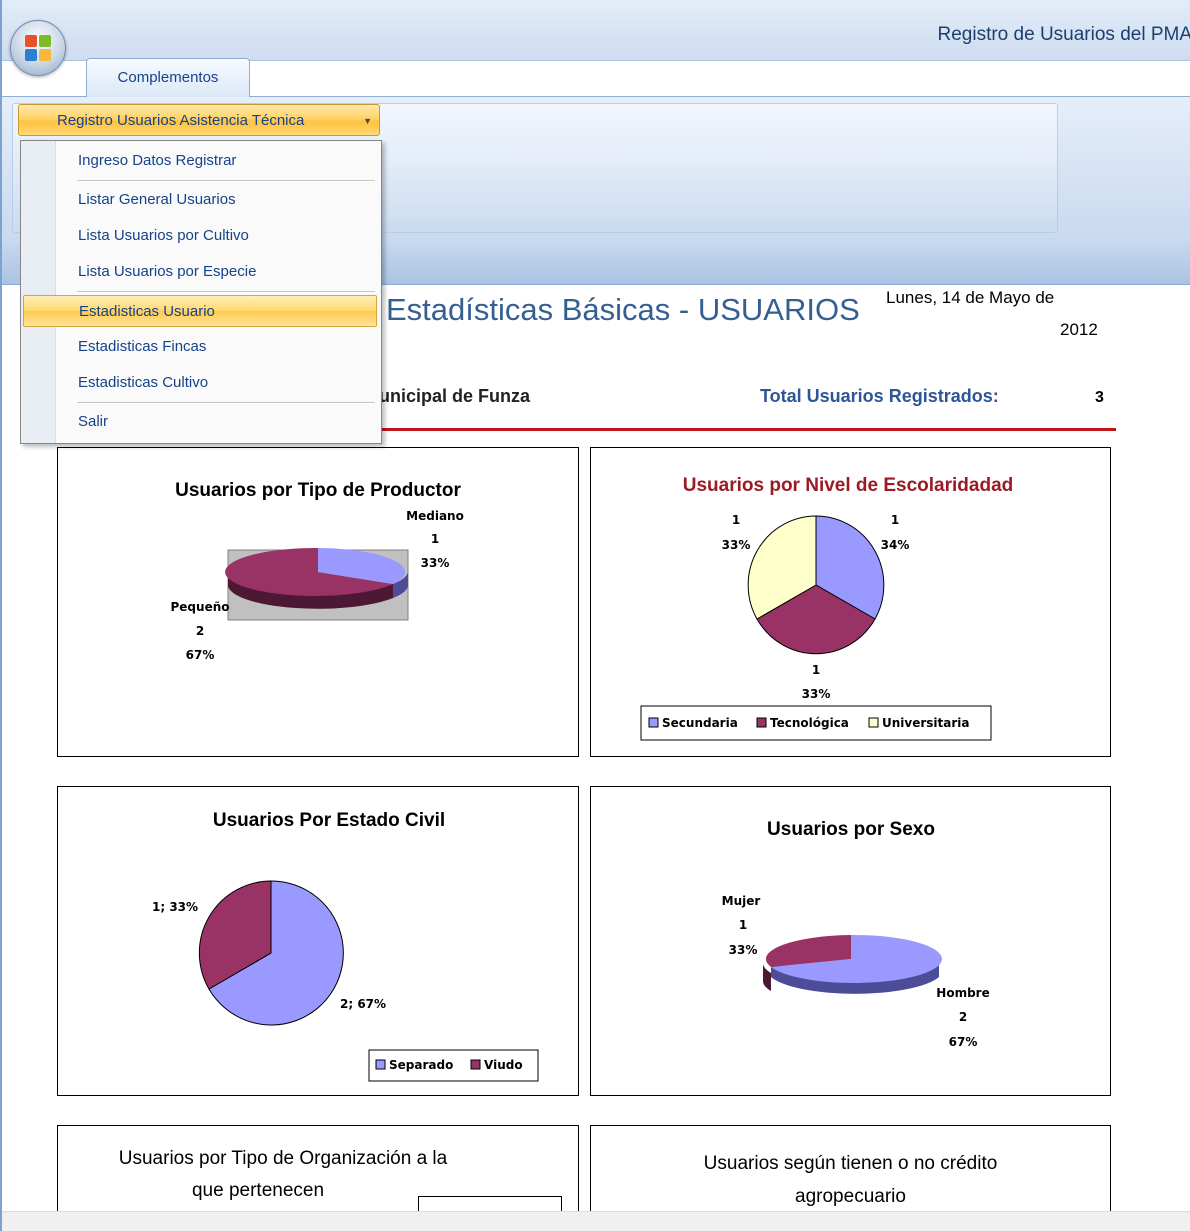  What do you see at coordinates (168, 77) in the screenshot?
I see `tab-complementos: Complementos` at bounding box center [168, 77].